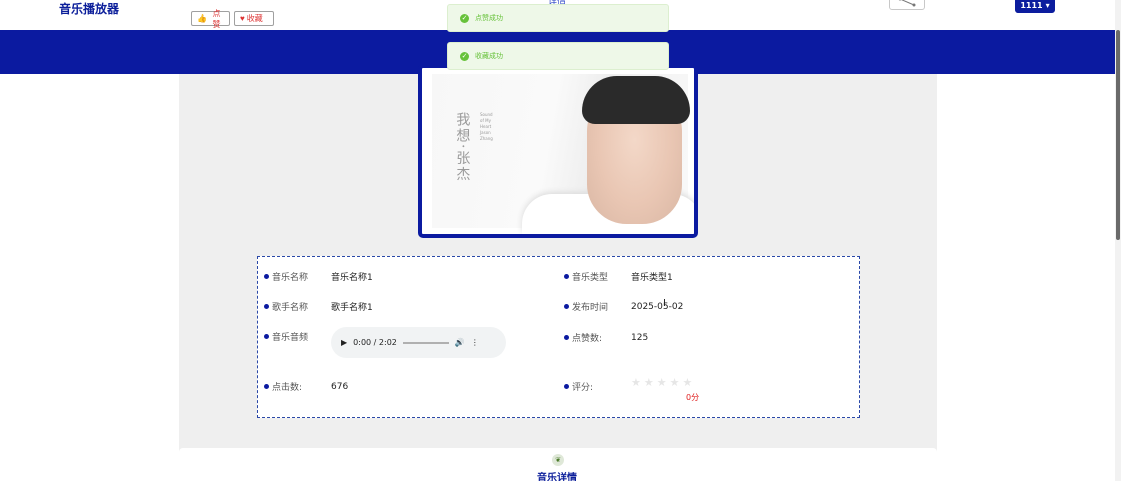 This screenshot has width=1121, height=481. What do you see at coordinates (290, 308) in the screenshot?
I see `singer-label: 歌手名称` at bounding box center [290, 308].